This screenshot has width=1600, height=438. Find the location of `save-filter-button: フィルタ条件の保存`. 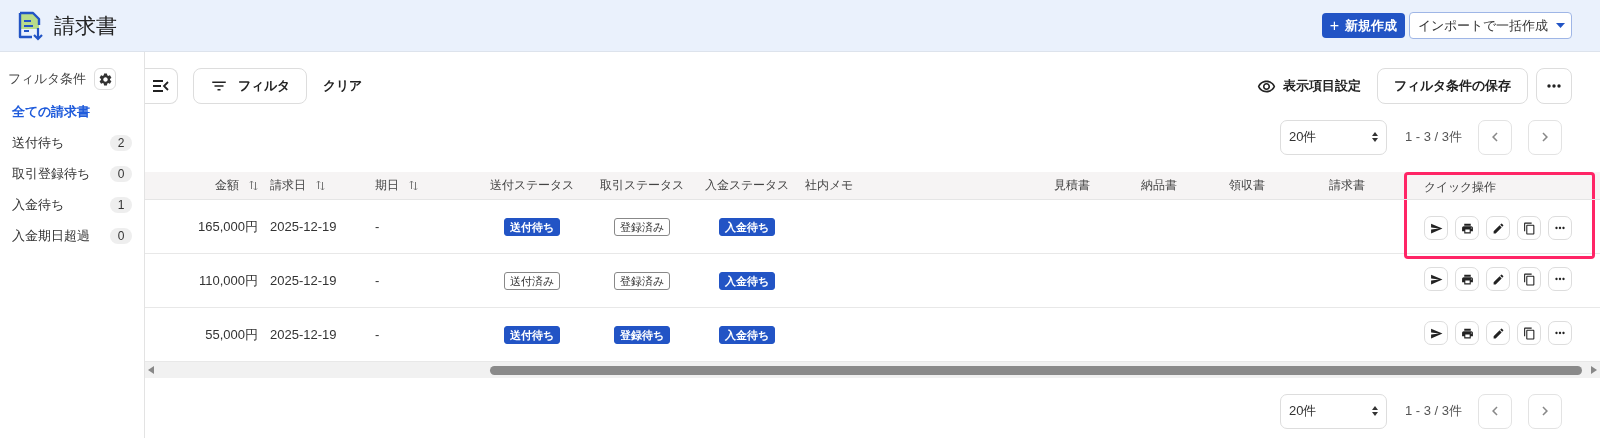

save-filter-button: フィルタ条件の保存 is located at coordinates (1452, 86).